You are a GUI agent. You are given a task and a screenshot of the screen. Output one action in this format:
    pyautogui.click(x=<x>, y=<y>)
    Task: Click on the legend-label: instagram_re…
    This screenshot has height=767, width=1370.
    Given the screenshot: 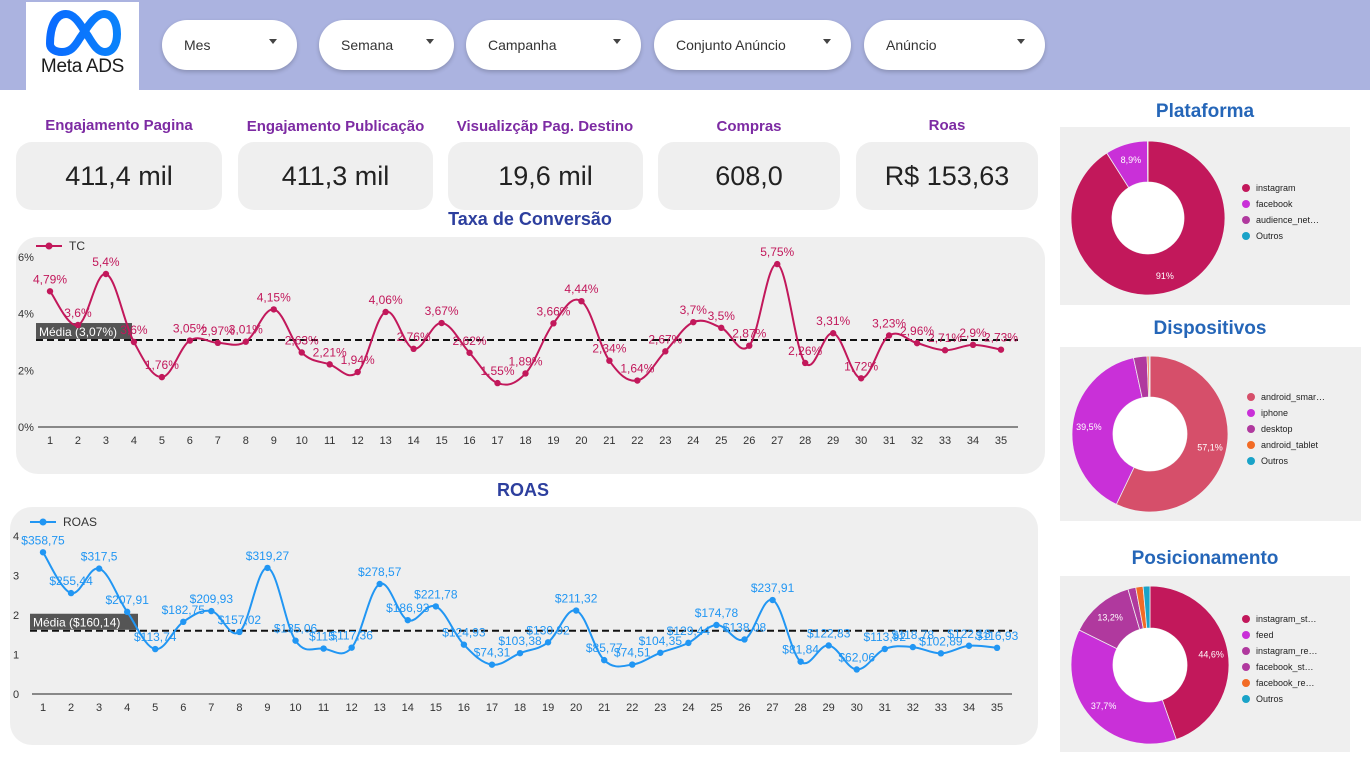 What is the action you would take?
    pyautogui.click(x=1287, y=651)
    